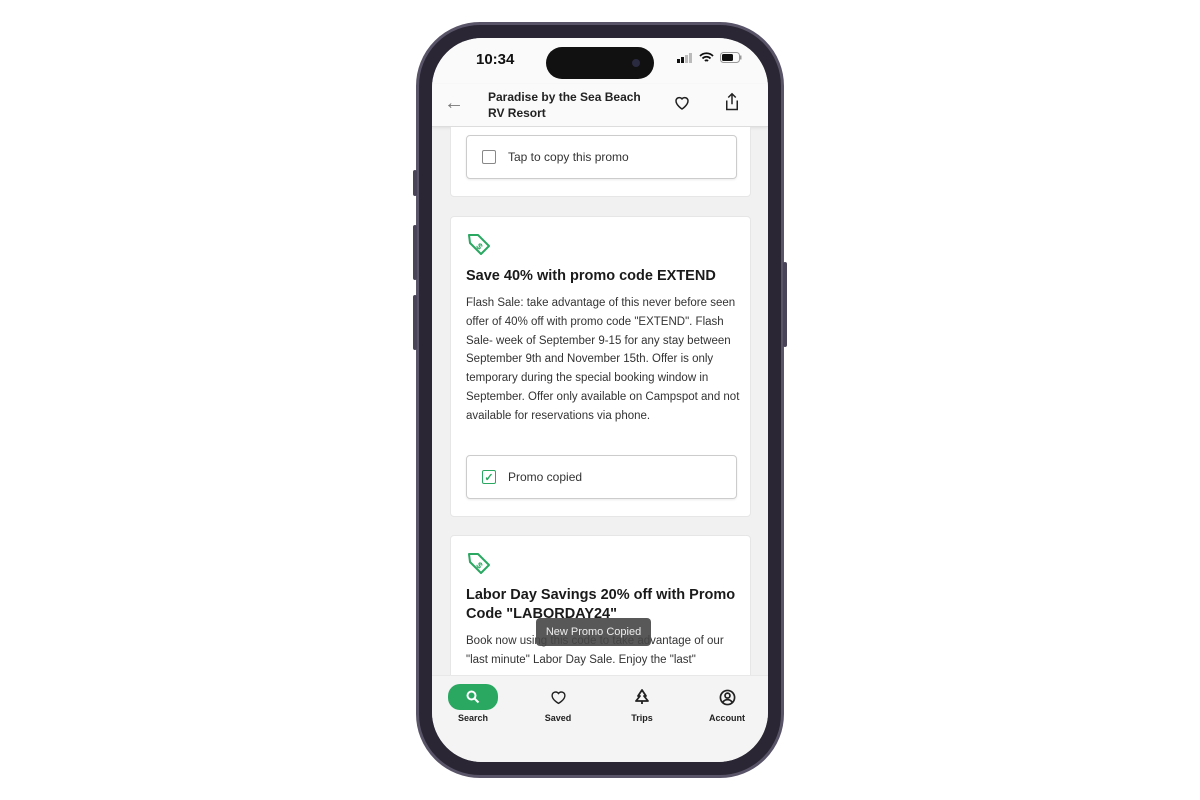  I want to click on nav-saved: Saved, so click(558, 703).